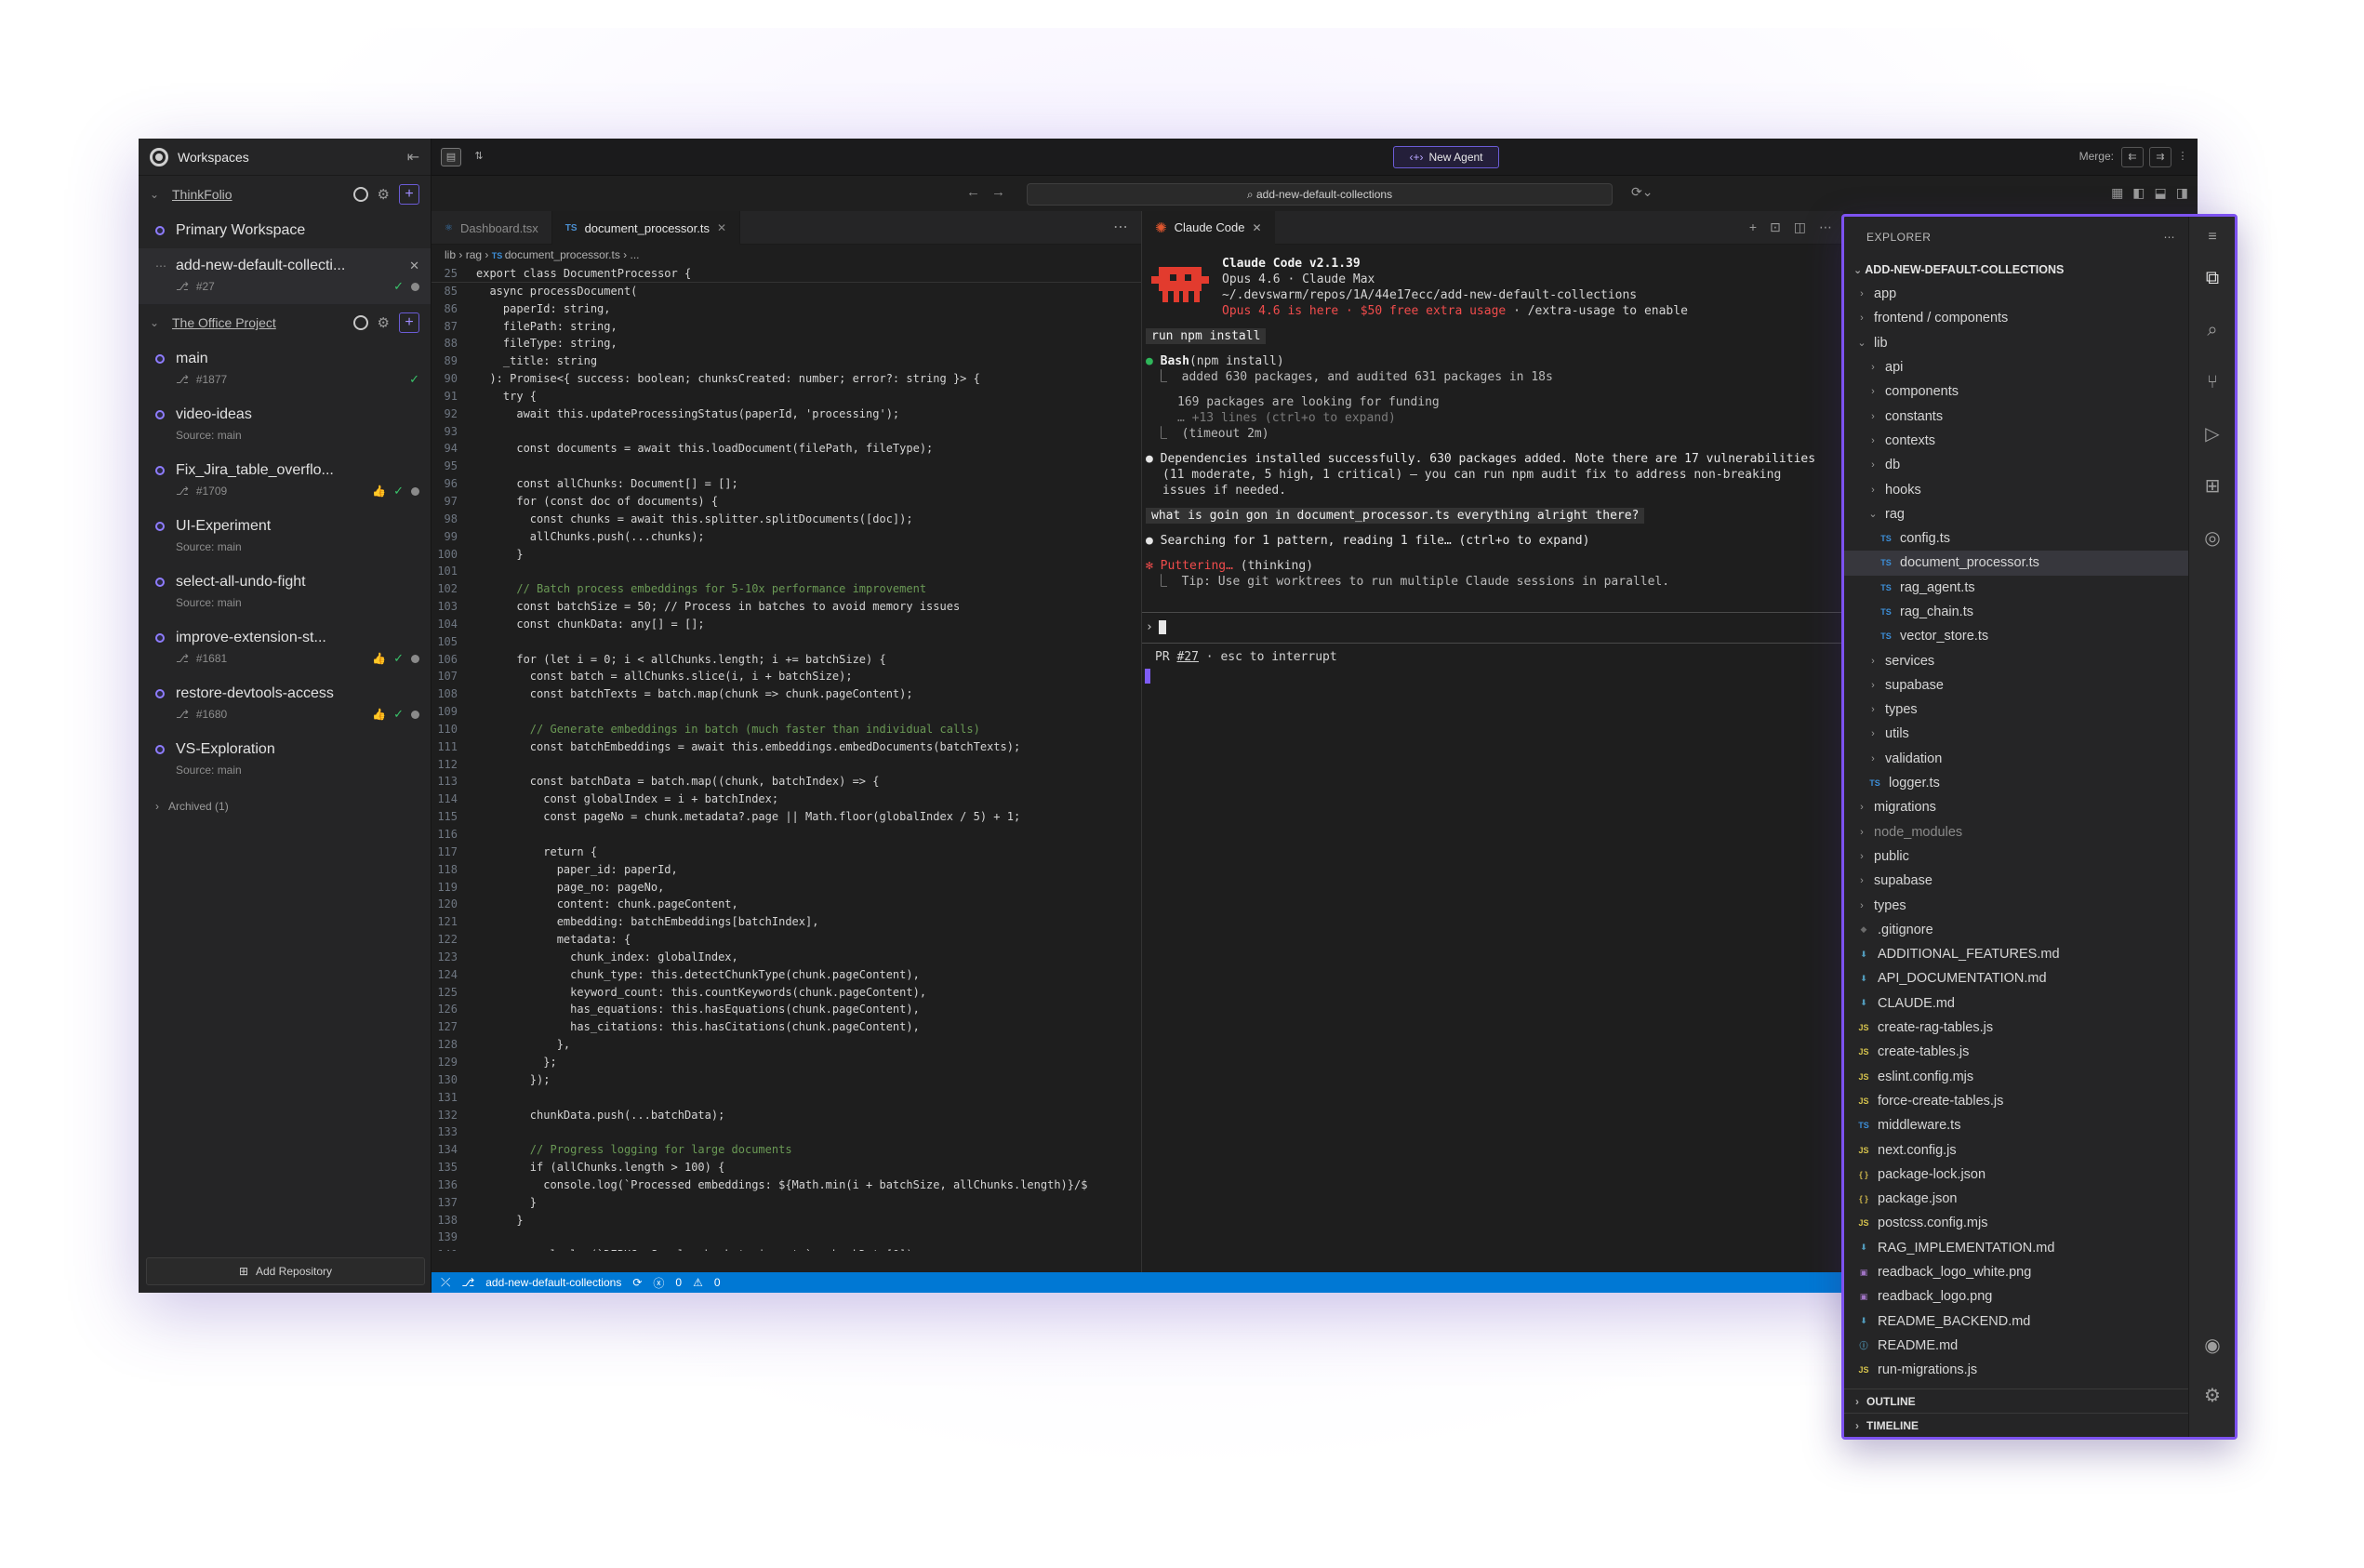 The height and width of the screenshot is (1568, 2364). I want to click on tree-file: { } package.json, so click(2016, 1199).